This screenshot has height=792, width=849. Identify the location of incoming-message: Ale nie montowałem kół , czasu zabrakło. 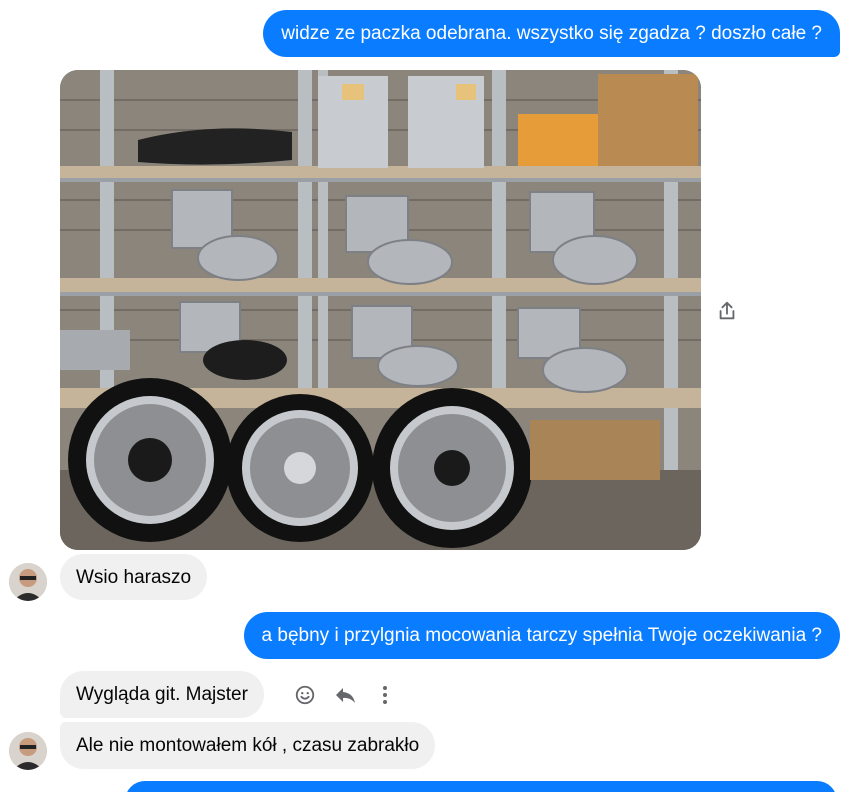
(248, 745).